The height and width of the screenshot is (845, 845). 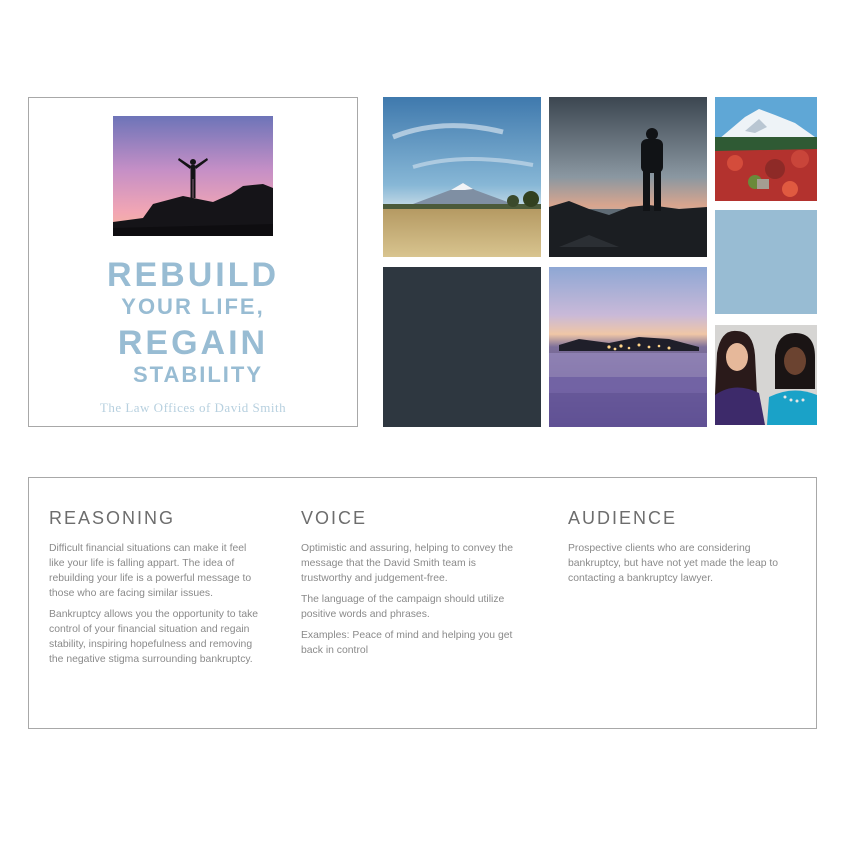 I want to click on hiker-sunset-photo, so click(x=628, y=177).